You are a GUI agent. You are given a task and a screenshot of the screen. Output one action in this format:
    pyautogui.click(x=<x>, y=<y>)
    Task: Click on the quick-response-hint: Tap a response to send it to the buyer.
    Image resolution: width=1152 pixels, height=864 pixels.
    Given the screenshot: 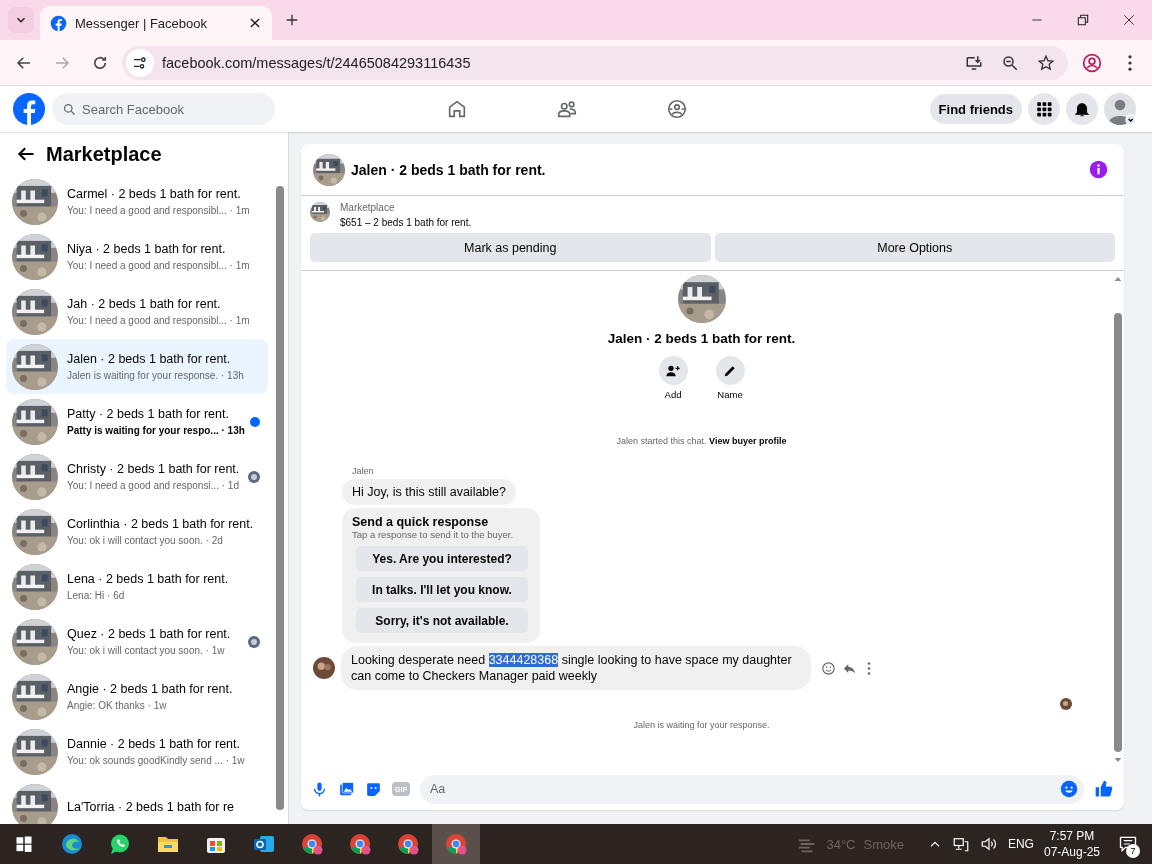 What is the action you would take?
    pyautogui.click(x=433, y=534)
    